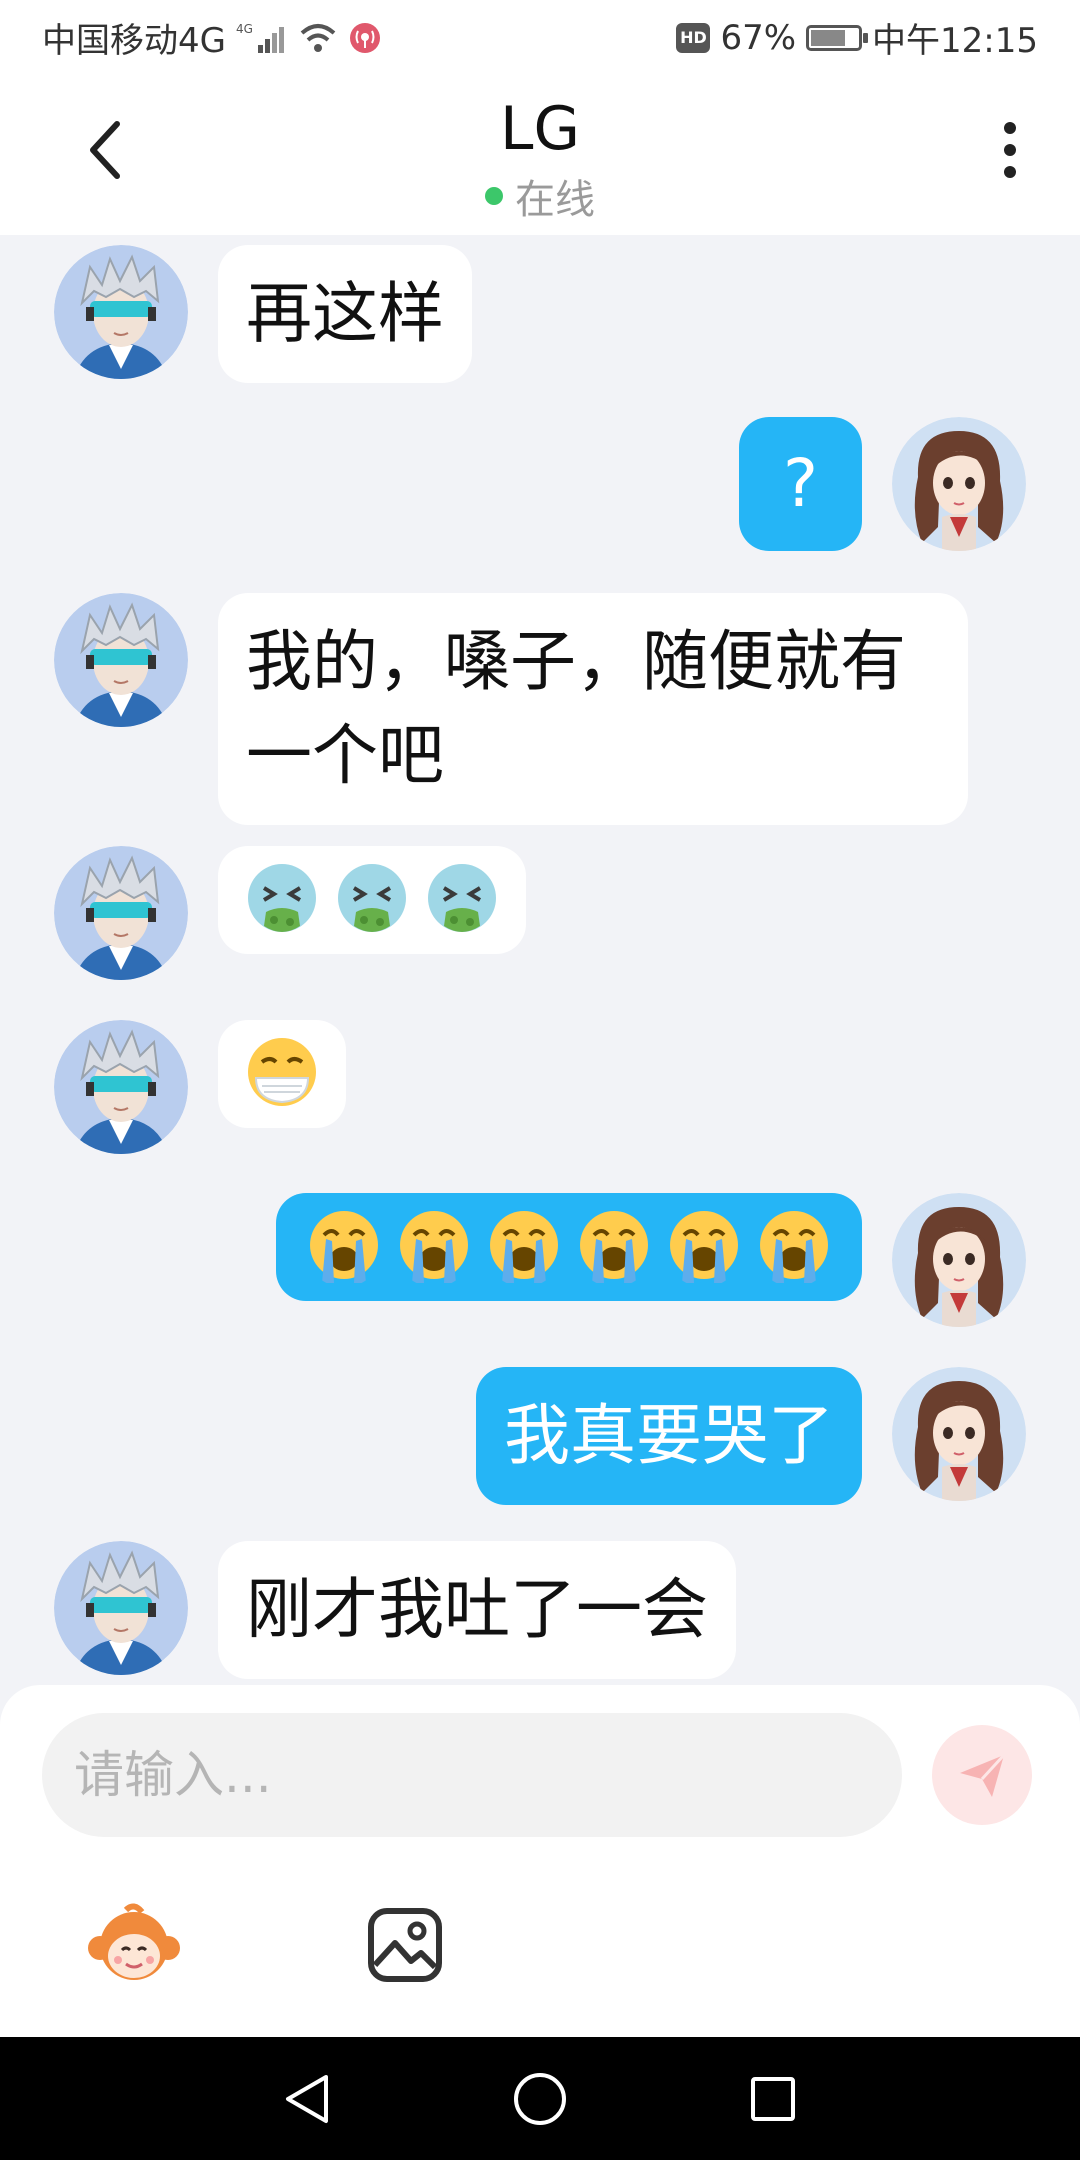 Image resolution: width=1080 pixels, height=2160 pixels. What do you see at coordinates (364, 37) in the screenshot?
I see `hotspot-icon` at bounding box center [364, 37].